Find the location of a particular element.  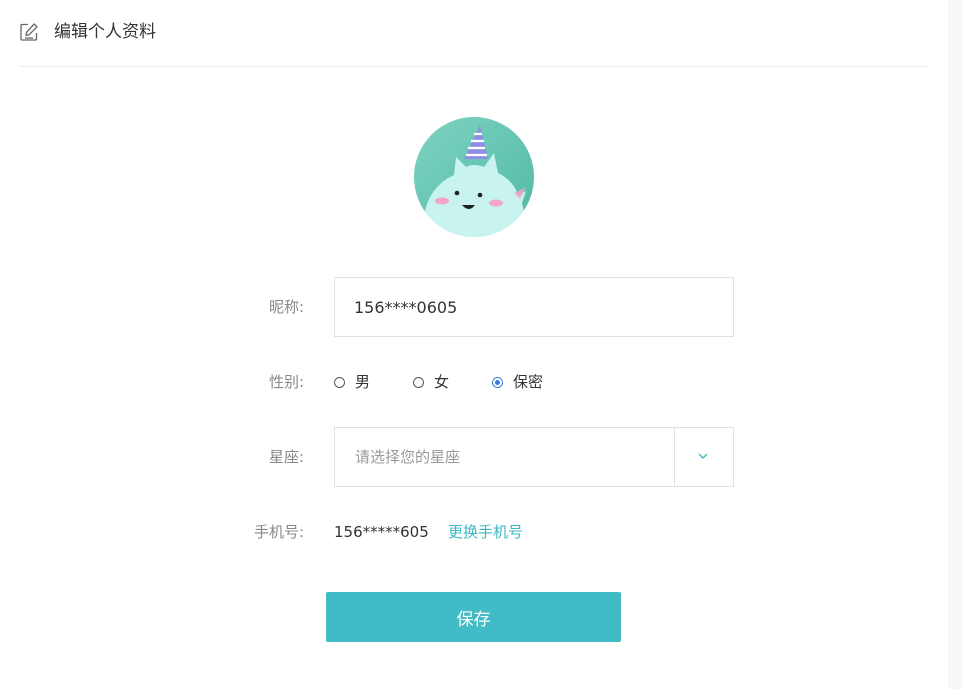

page-header: 编辑个人资料 is located at coordinates (474, 33).